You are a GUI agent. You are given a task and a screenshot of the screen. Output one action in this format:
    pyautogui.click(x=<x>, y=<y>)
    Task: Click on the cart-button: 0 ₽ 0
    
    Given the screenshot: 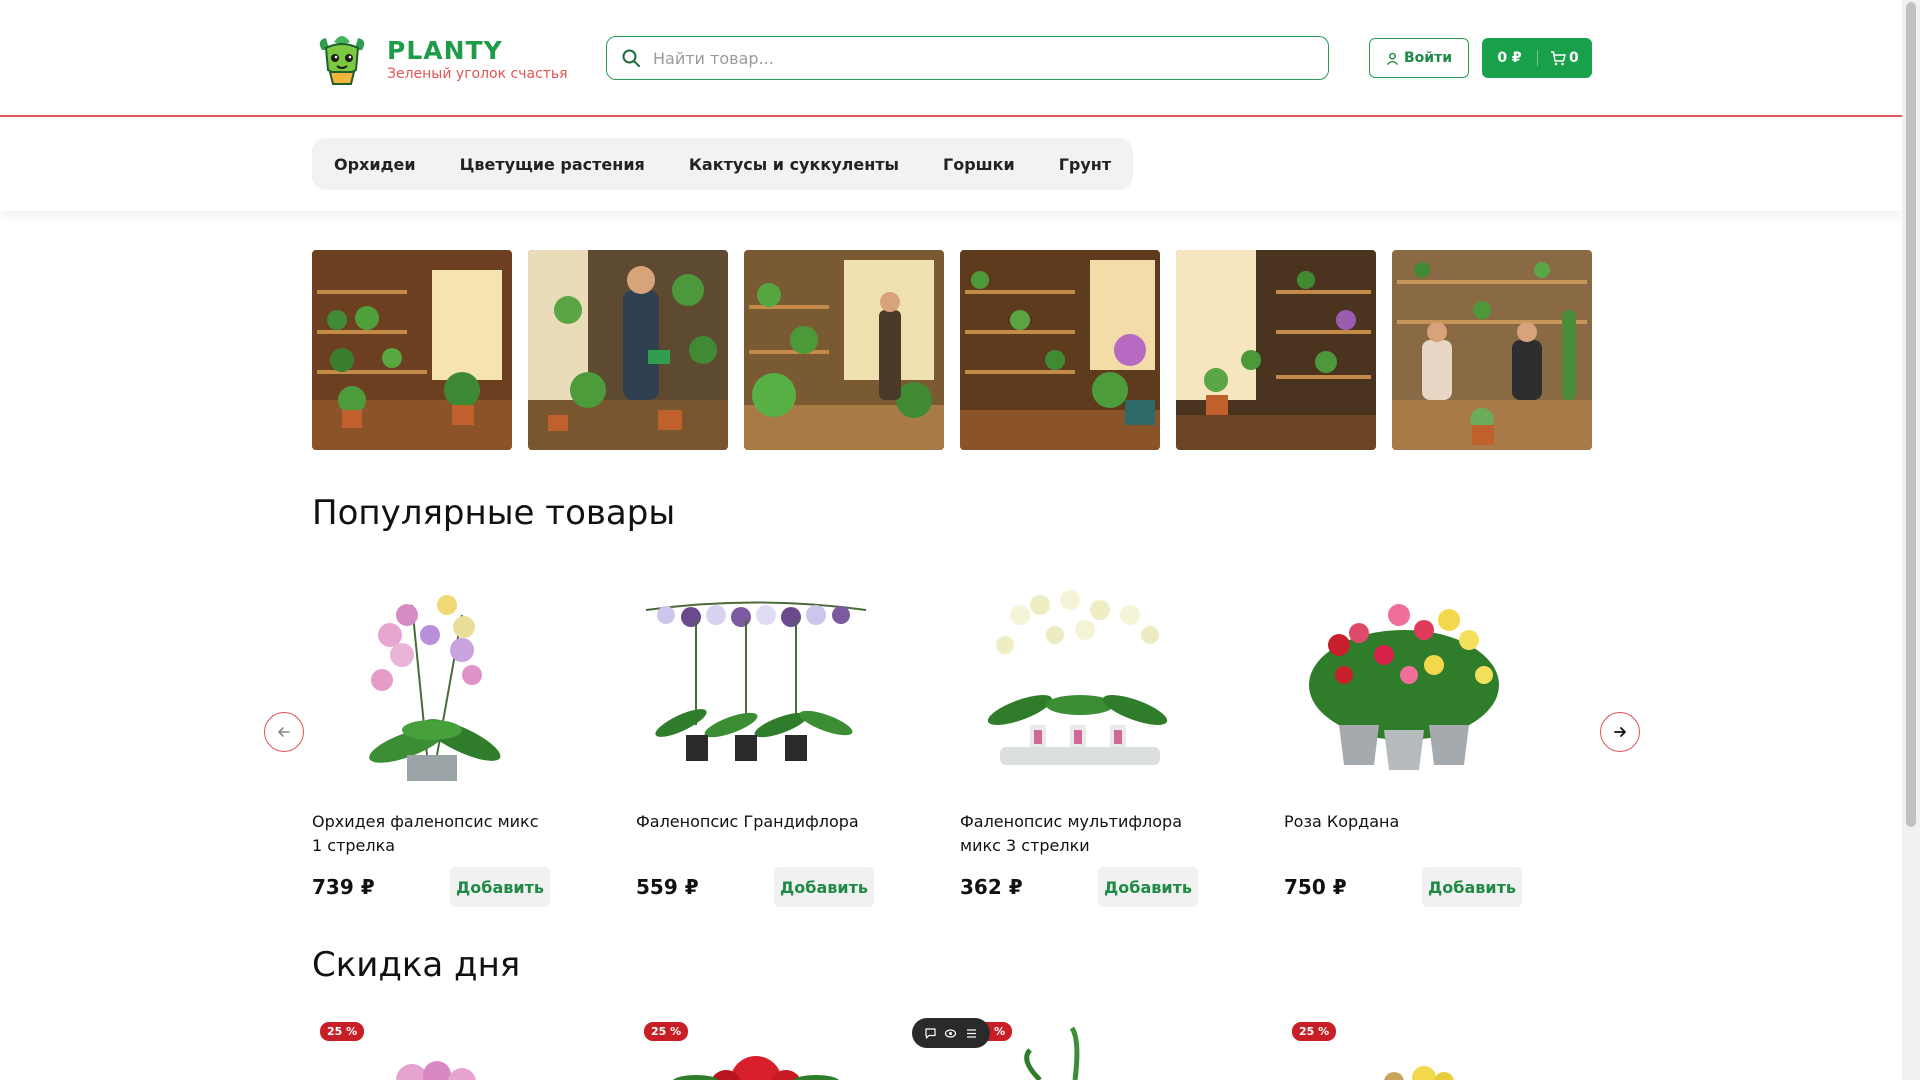 What is the action you would take?
    pyautogui.click(x=1537, y=58)
    